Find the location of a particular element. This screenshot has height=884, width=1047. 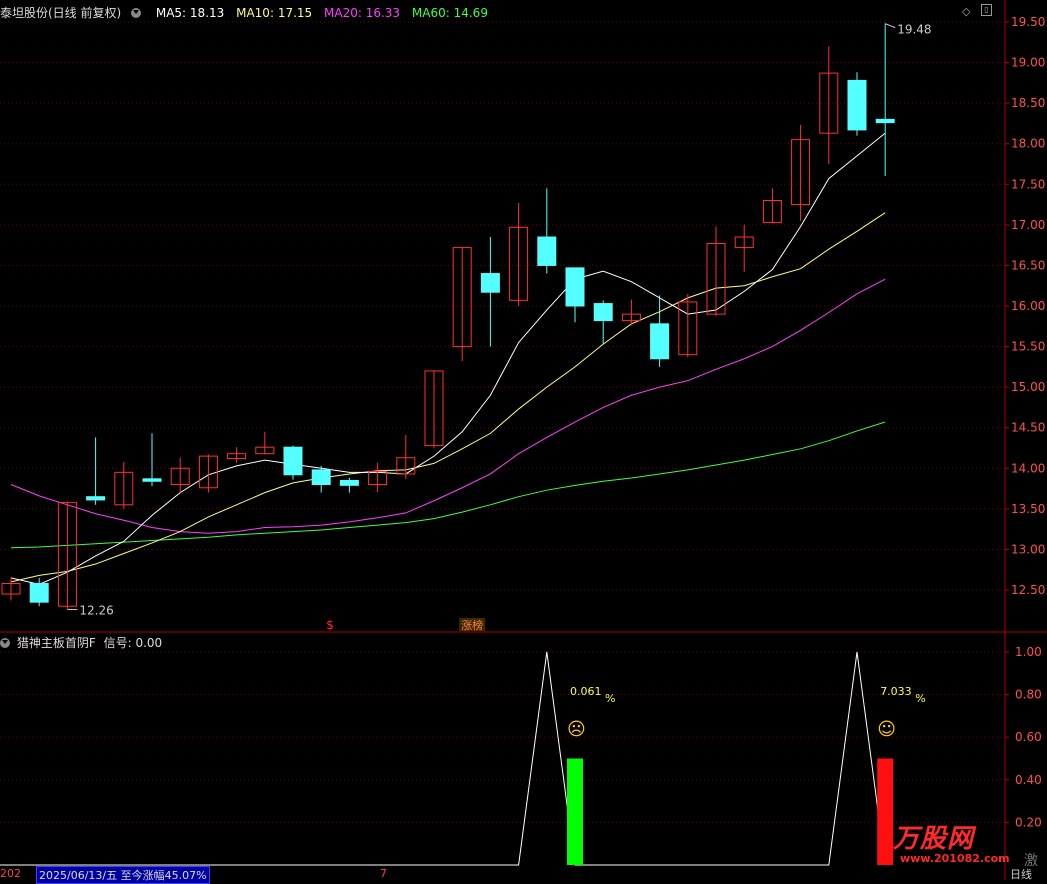

signal-value: 0.00 is located at coordinates (149, 643).